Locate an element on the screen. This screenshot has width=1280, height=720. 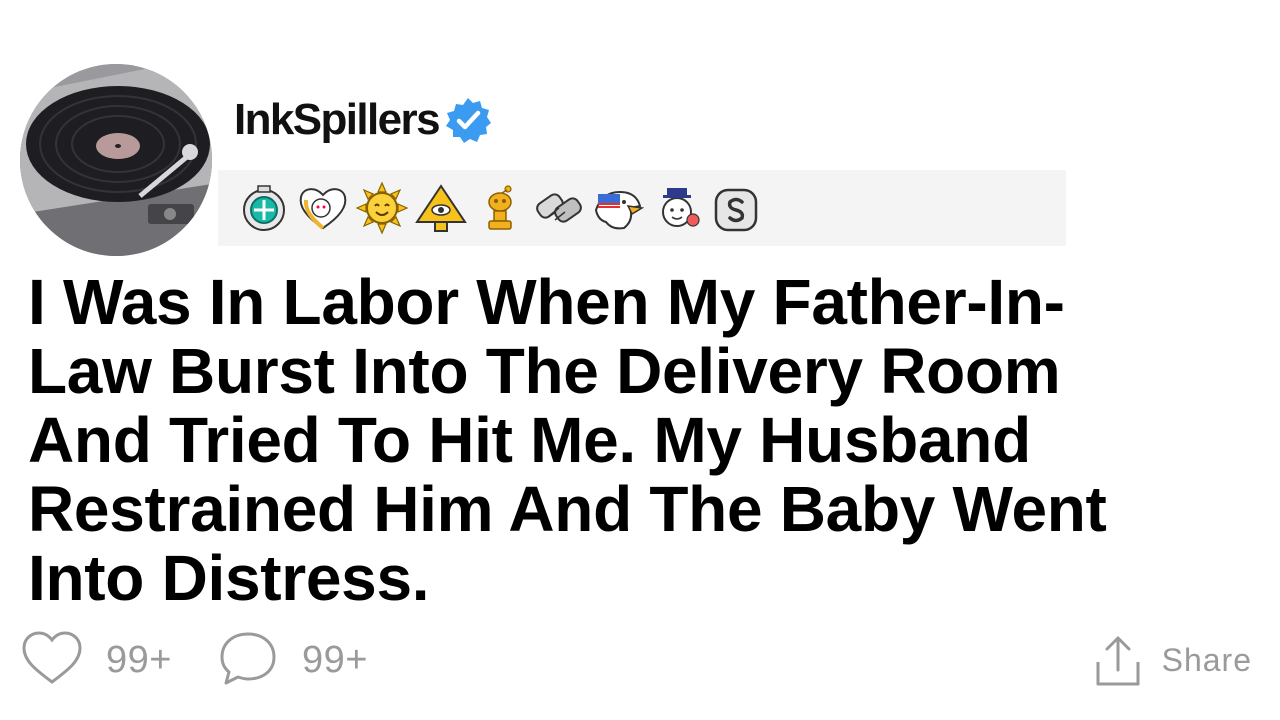
silver-award-icon is located at coordinates (736, 208).